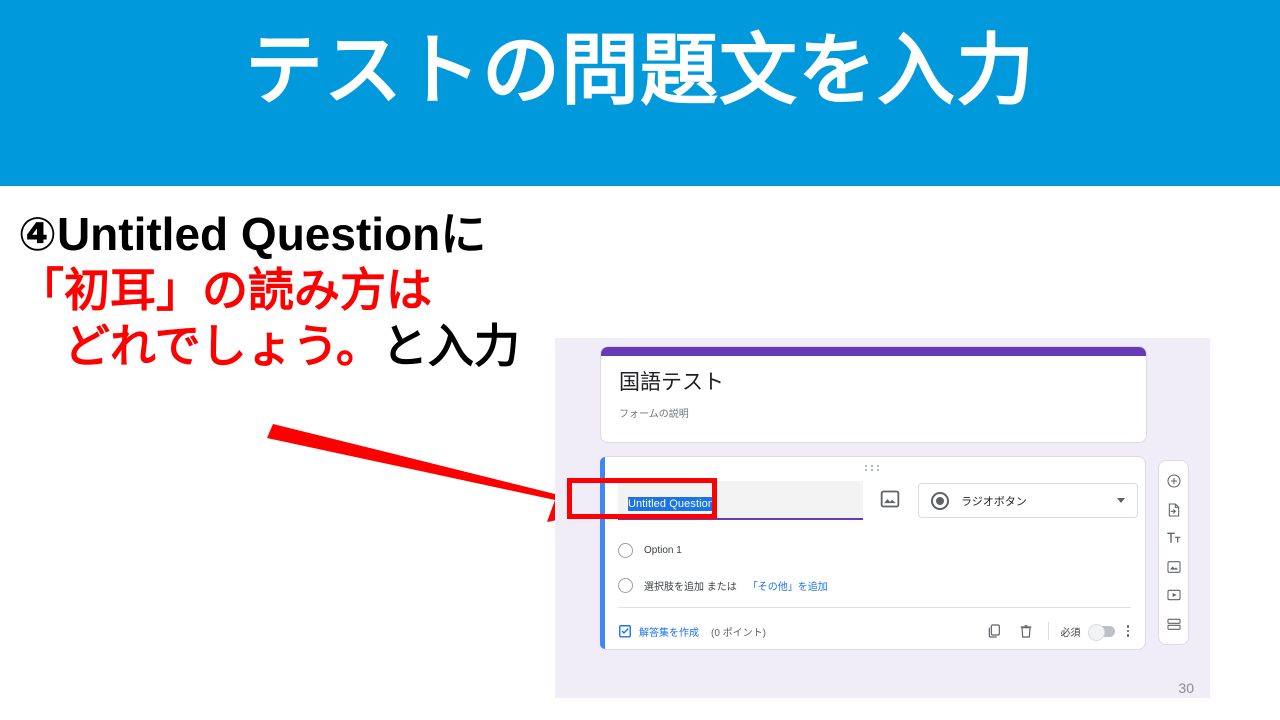  What do you see at coordinates (1026, 631) in the screenshot?
I see `trash-icon` at bounding box center [1026, 631].